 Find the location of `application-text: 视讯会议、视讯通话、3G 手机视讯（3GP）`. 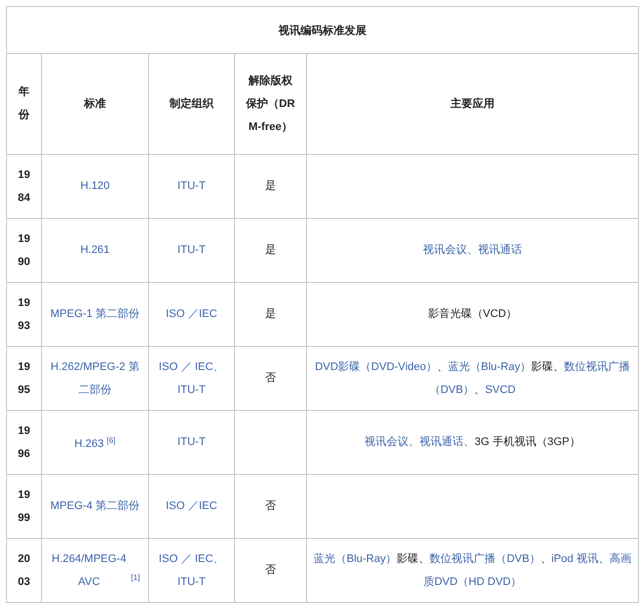

application-text: 视讯会议、视讯通话、3G 手机视讯（3GP） is located at coordinates (472, 442).